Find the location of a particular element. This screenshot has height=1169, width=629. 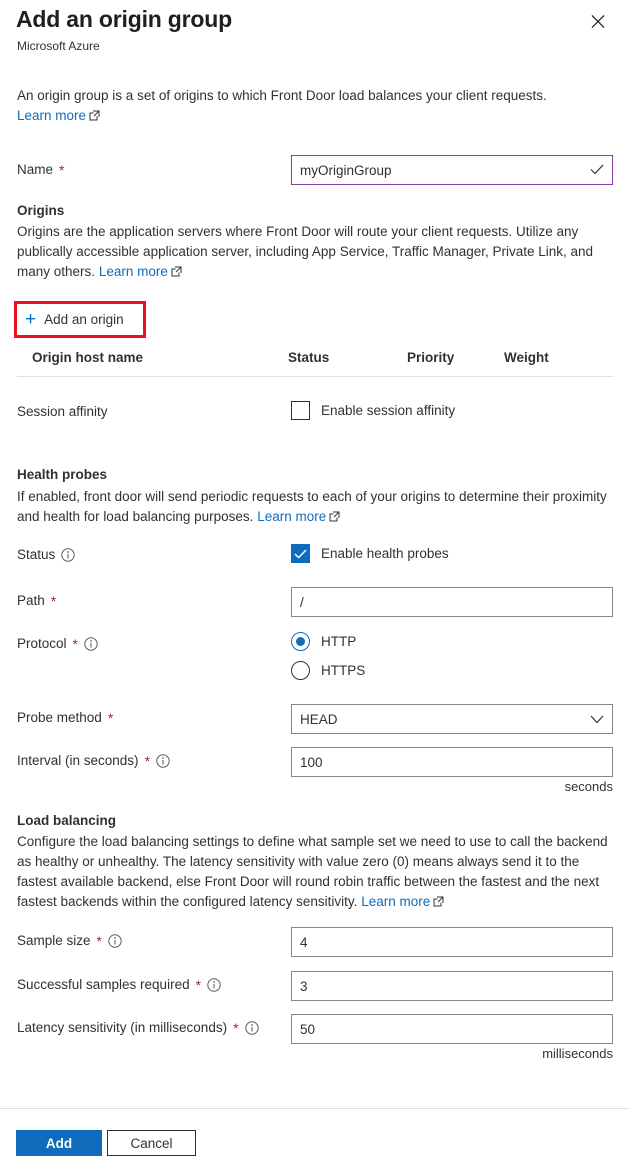

probe-method-value: HEAD is located at coordinates (319, 719).